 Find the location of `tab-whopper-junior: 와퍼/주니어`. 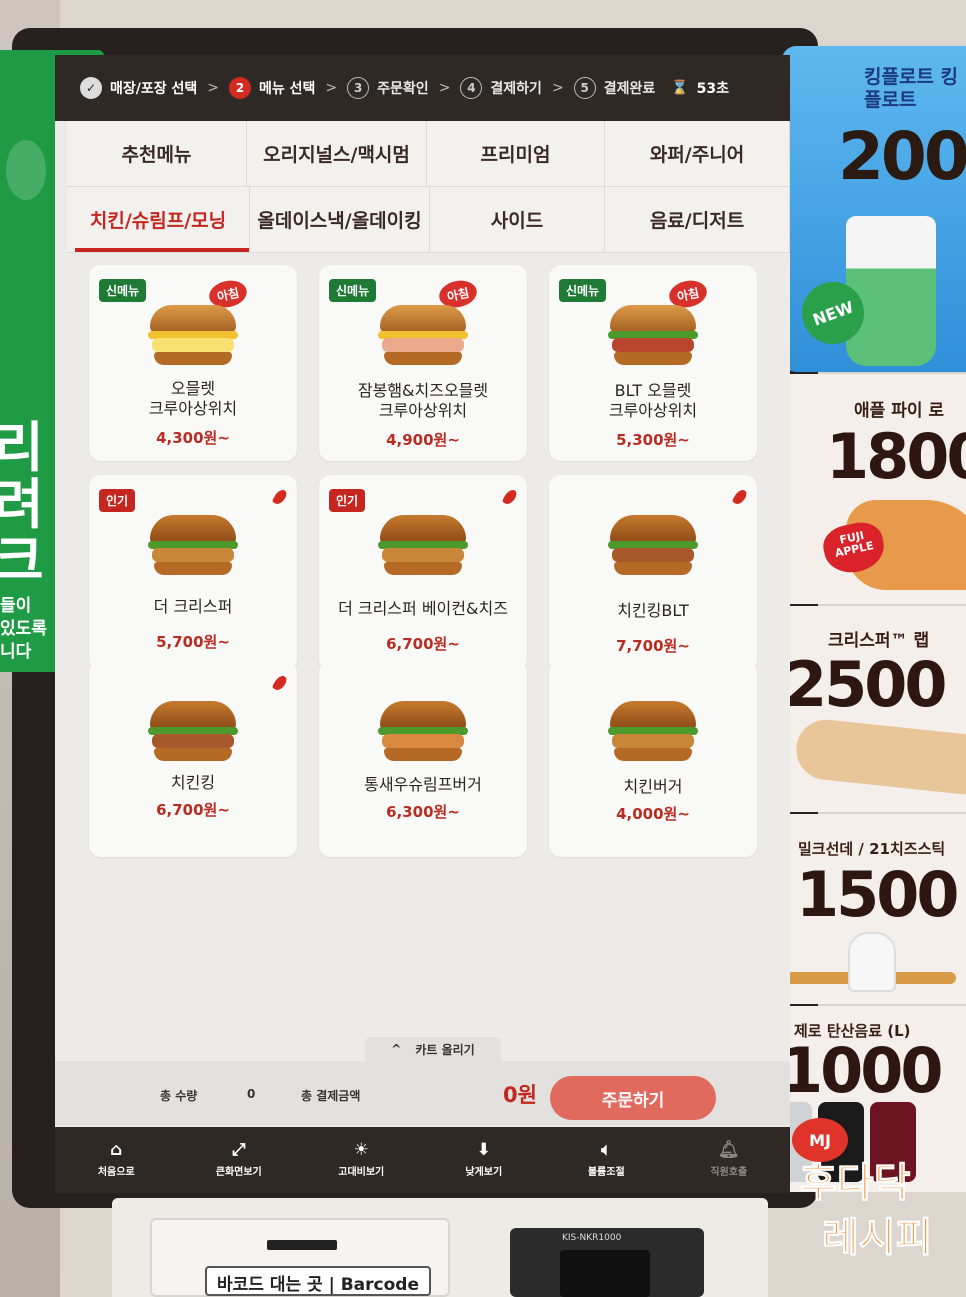

tab-whopper-junior: 와퍼/주니어 is located at coordinates (697, 154).